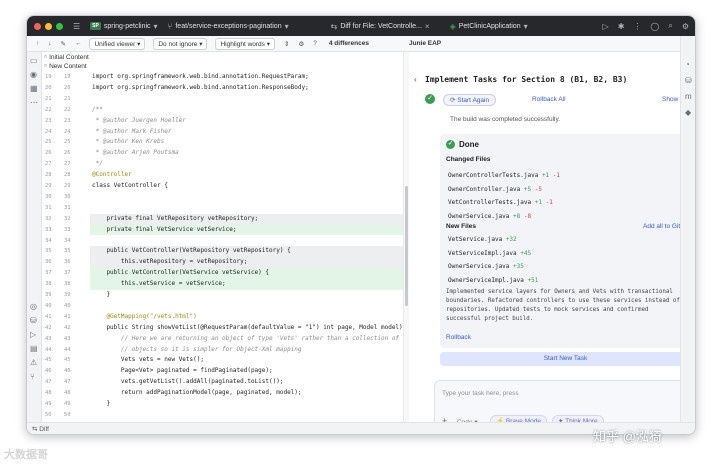 The height and width of the screenshot is (468, 720). Describe the element at coordinates (67, 393) in the screenshot. I see `new-line-number: 48` at that location.